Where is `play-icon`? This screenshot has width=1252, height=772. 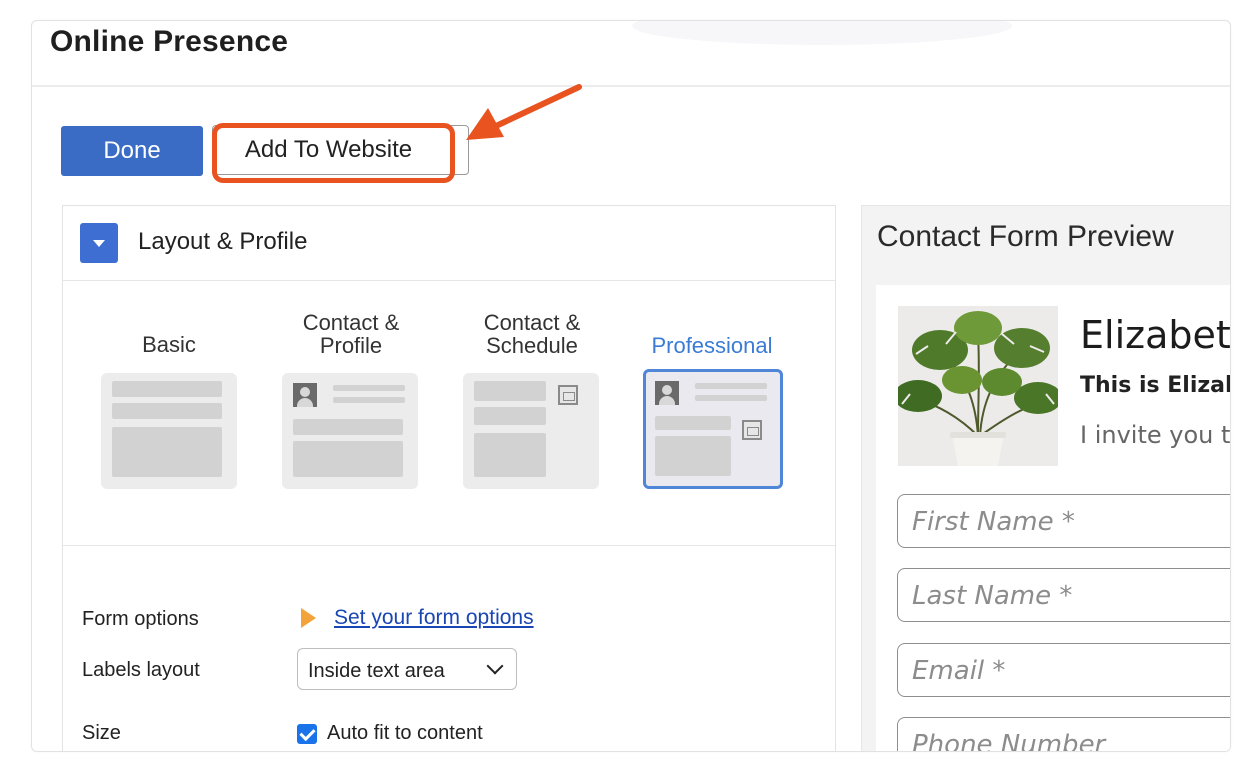 play-icon is located at coordinates (308, 618).